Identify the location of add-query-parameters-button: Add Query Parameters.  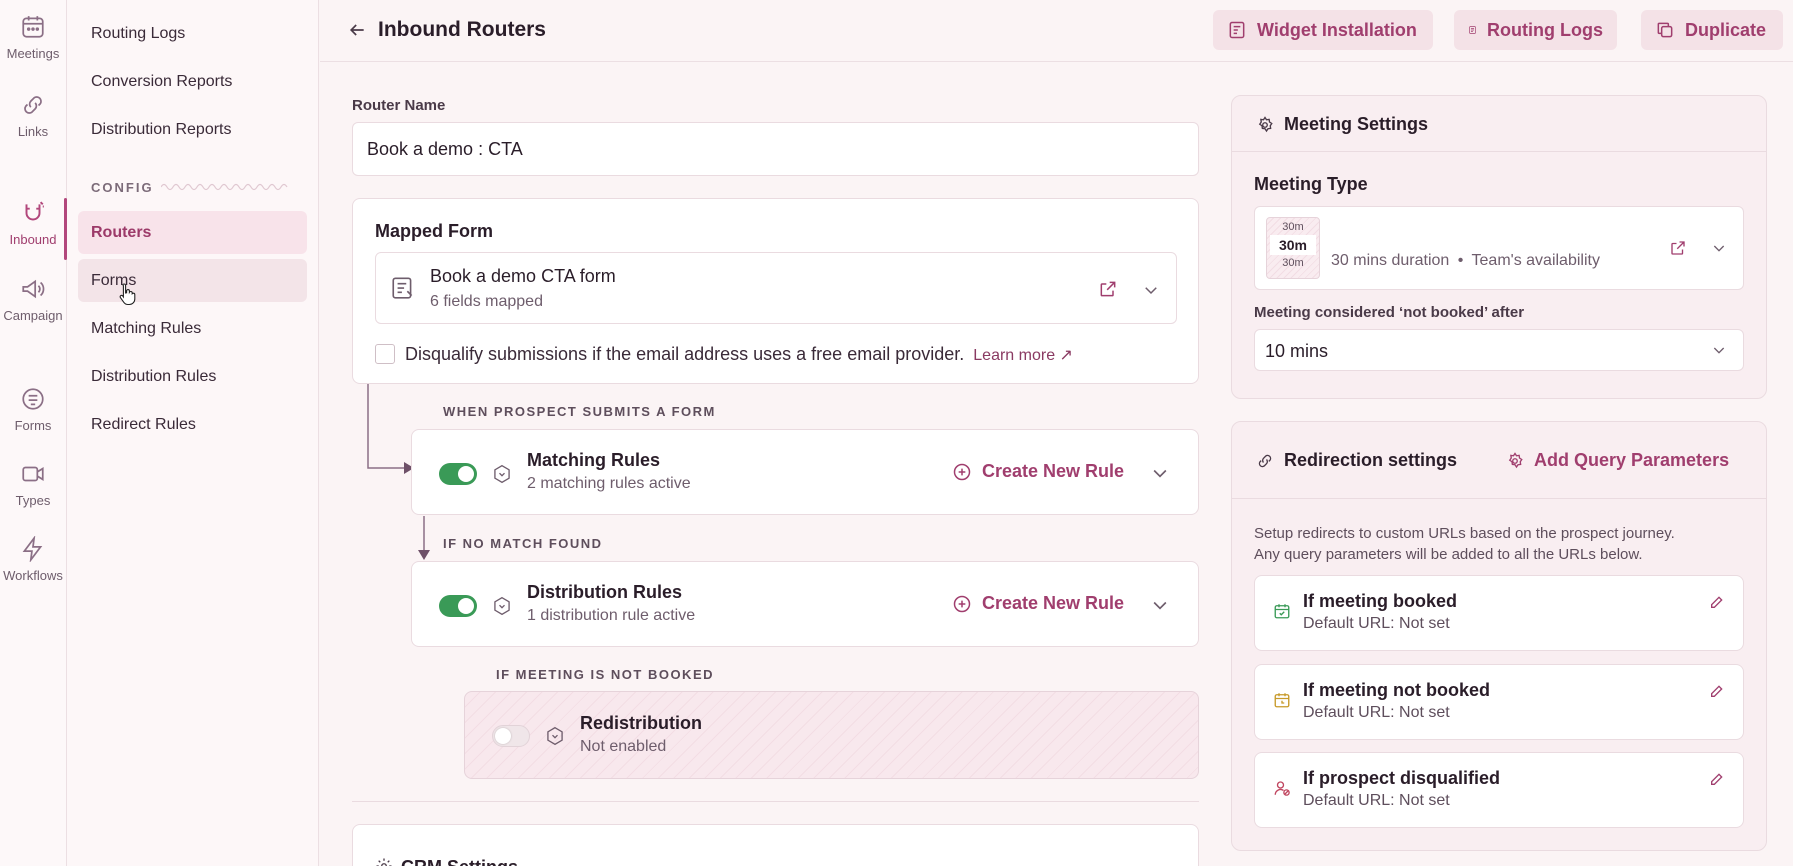
(1617, 460).